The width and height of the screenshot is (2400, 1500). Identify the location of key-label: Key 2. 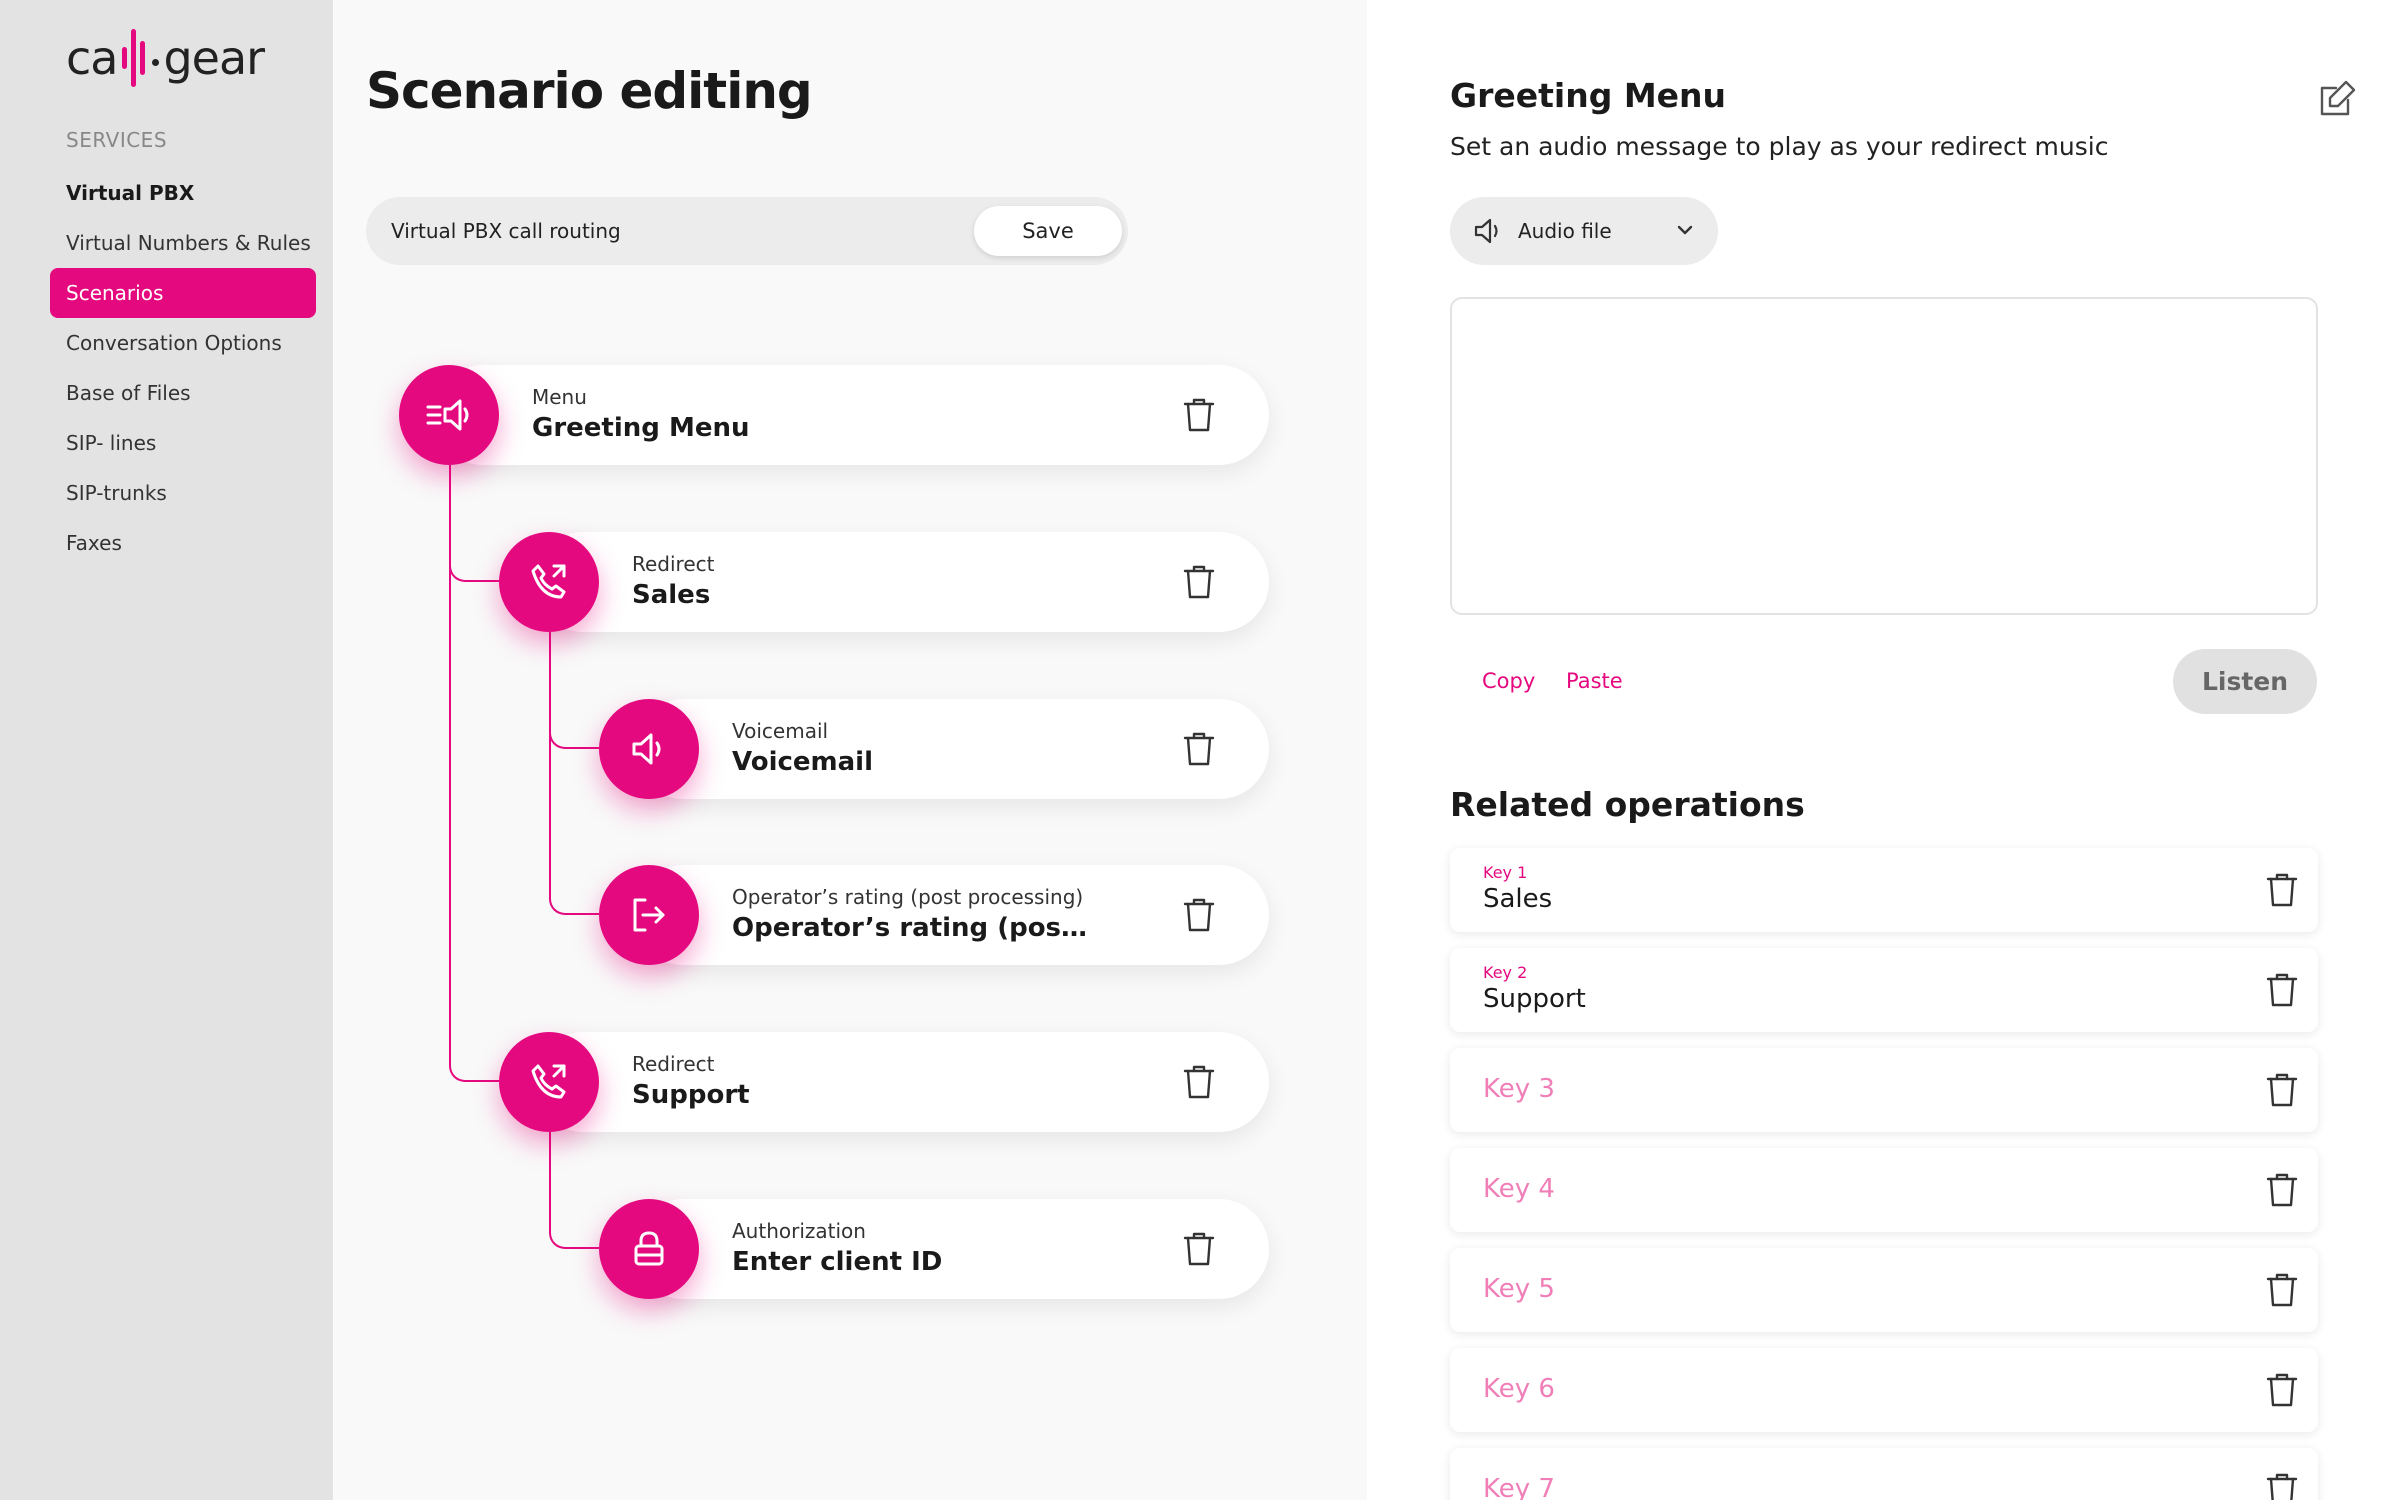
(1505, 972).